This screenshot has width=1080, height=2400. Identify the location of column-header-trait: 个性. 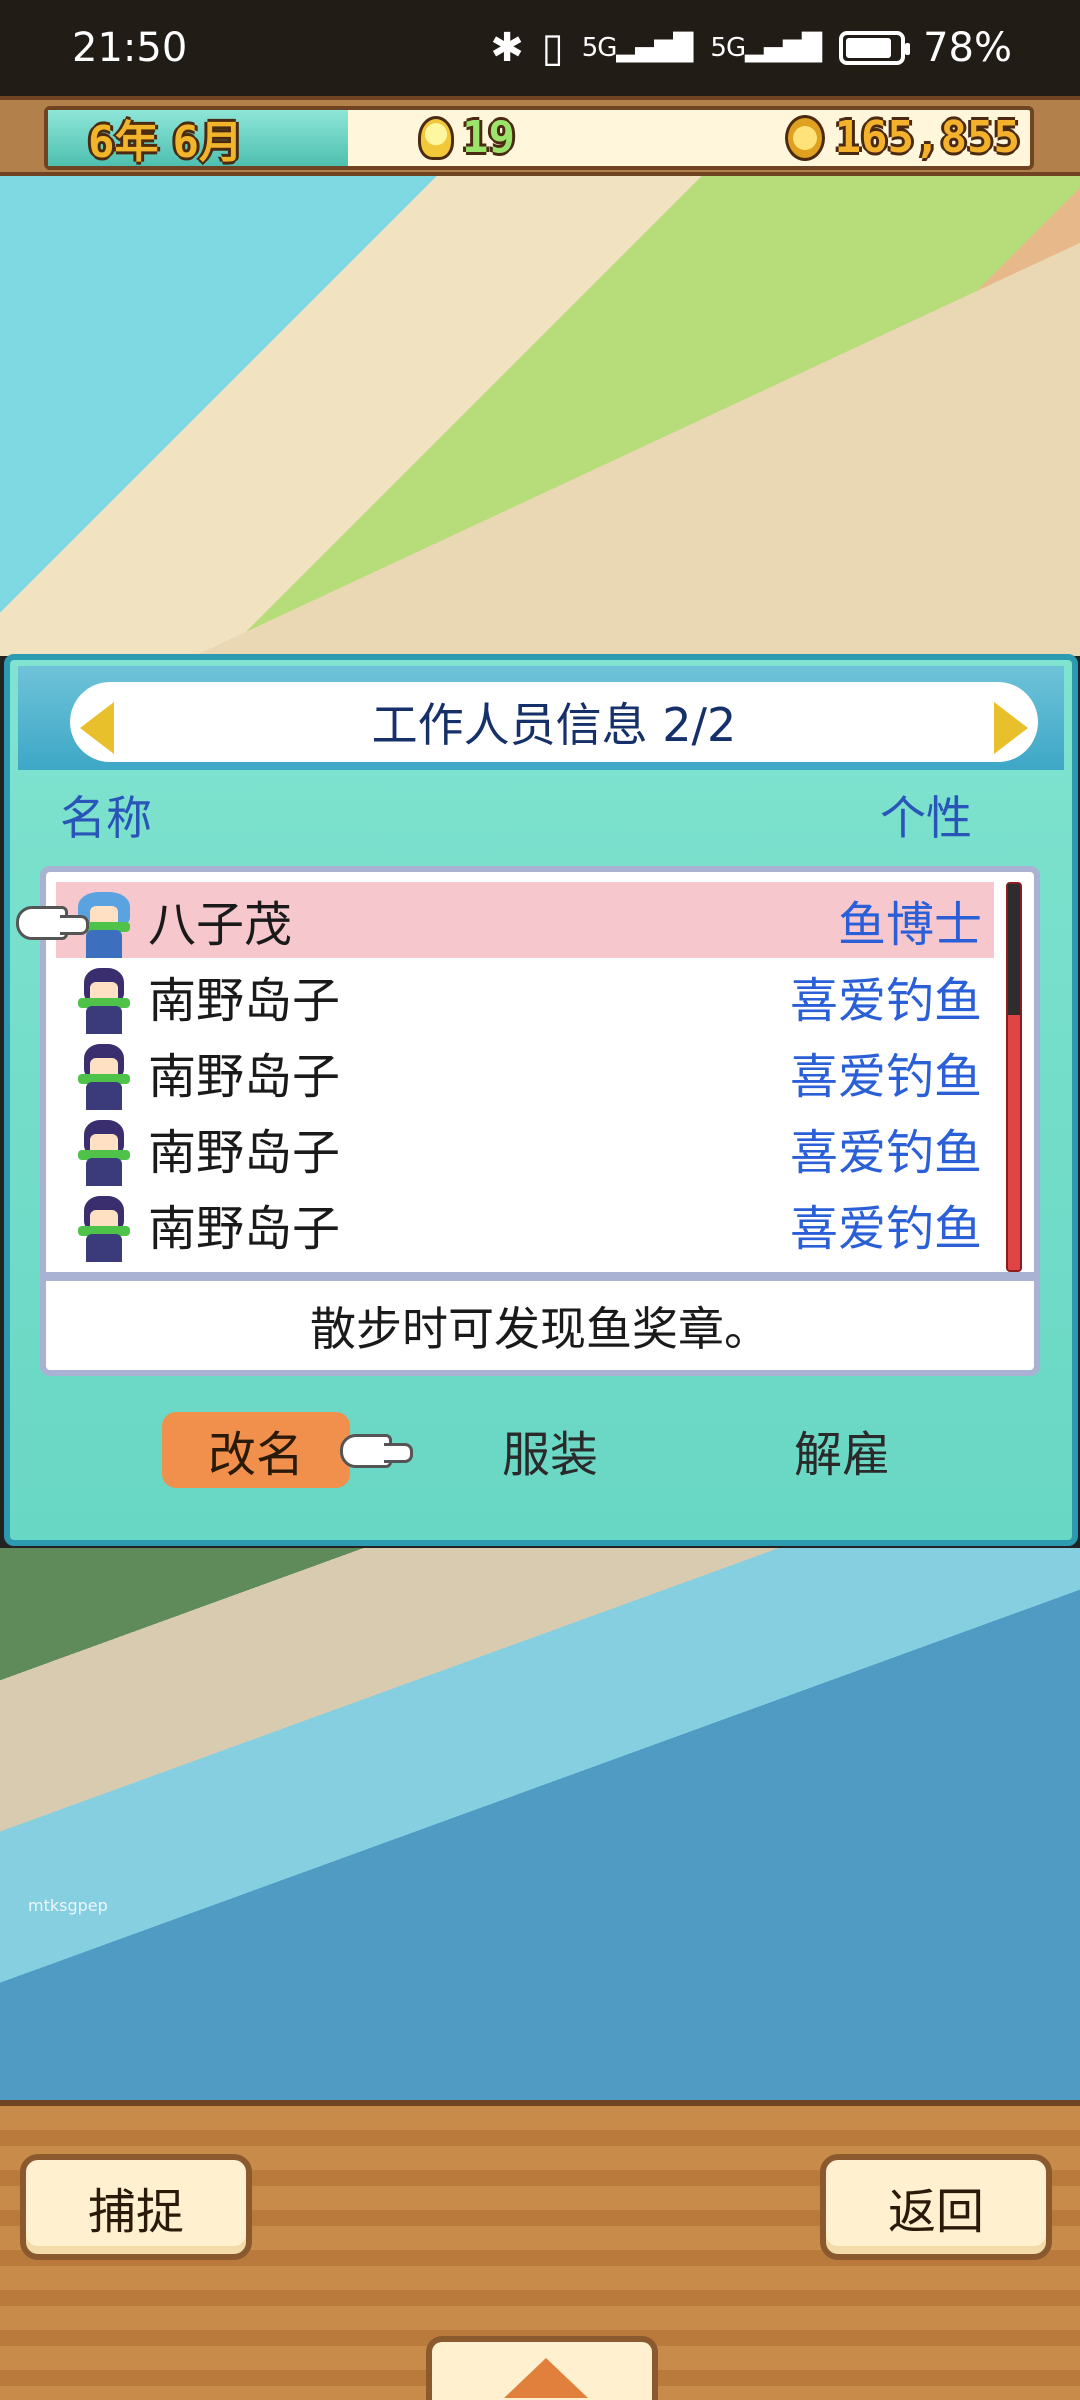
(926, 818).